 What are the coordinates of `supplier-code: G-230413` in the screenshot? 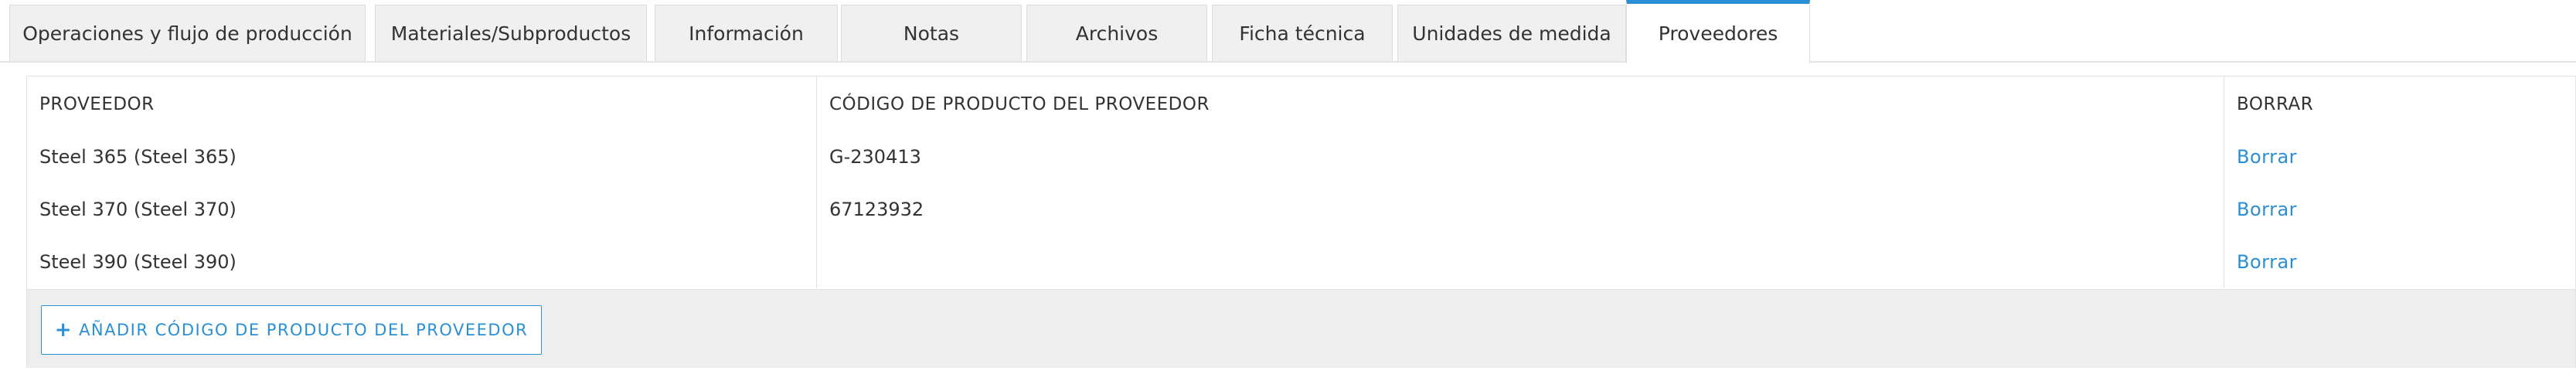 It's located at (1520, 157).